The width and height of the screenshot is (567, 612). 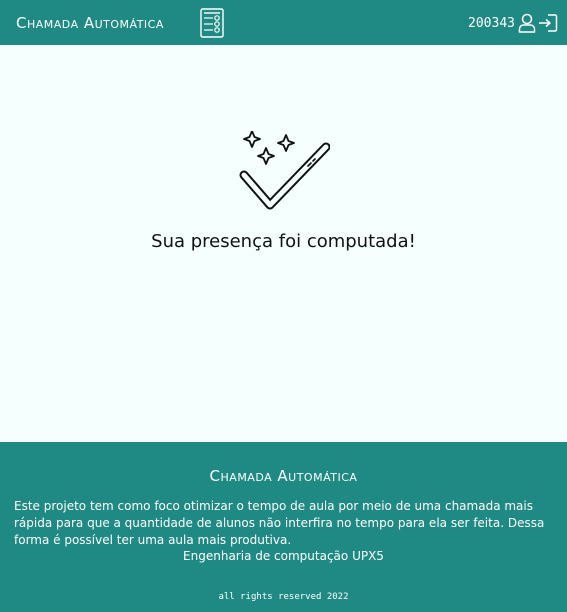 I want to click on confirmation-message: Sua presença foi computada!, so click(x=283, y=241).